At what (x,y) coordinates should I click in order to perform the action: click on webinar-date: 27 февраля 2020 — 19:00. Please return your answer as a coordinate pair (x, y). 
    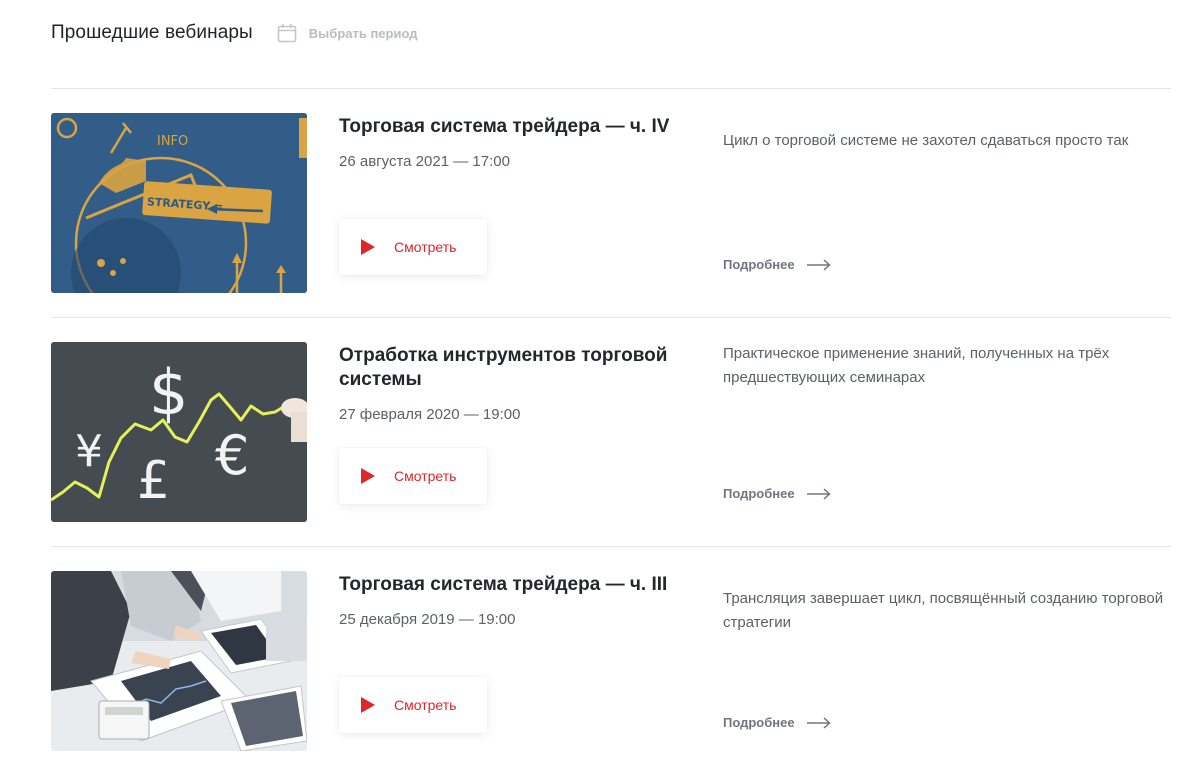
    Looking at the image, I should click on (430, 414).